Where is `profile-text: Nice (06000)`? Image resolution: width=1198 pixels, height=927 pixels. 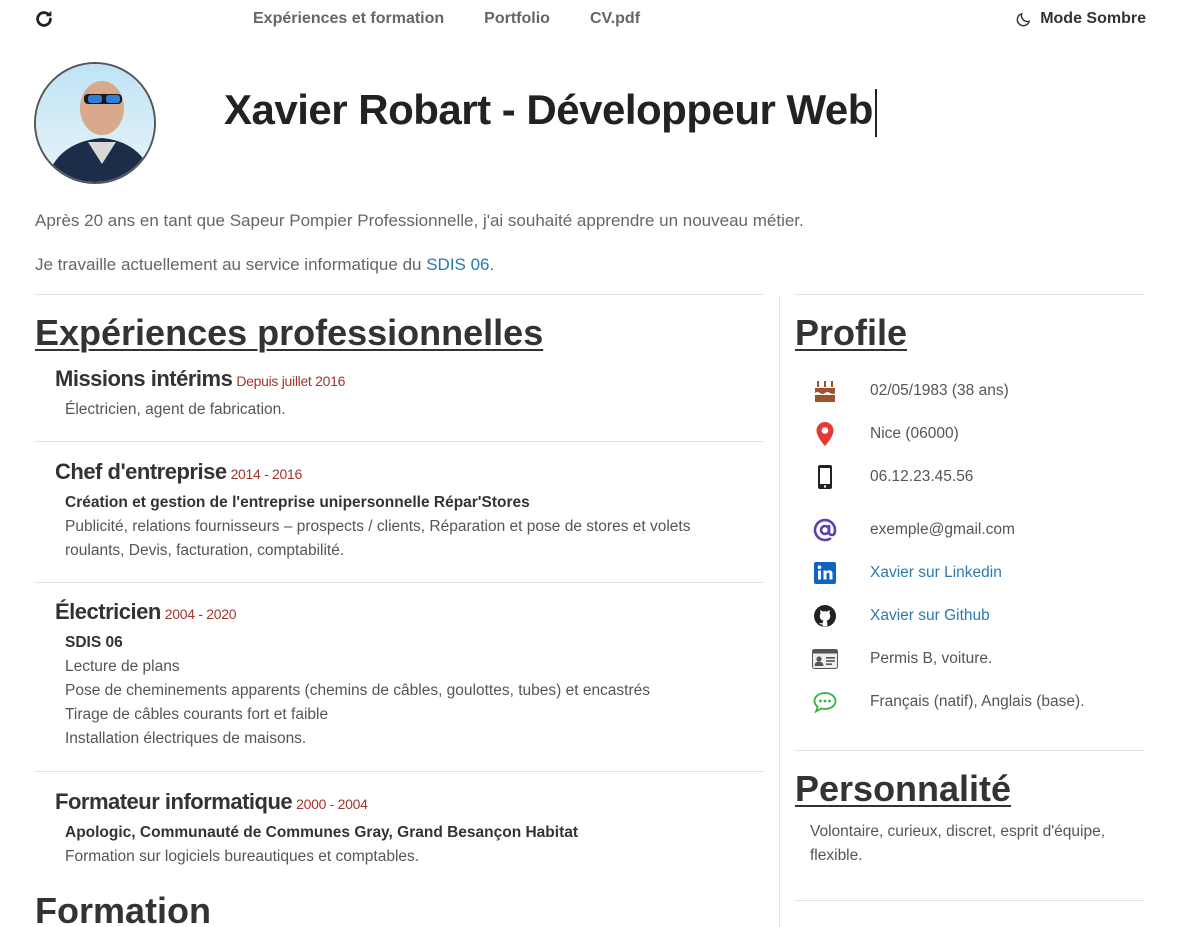 profile-text: Nice (06000) is located at coordinates (914, 433).